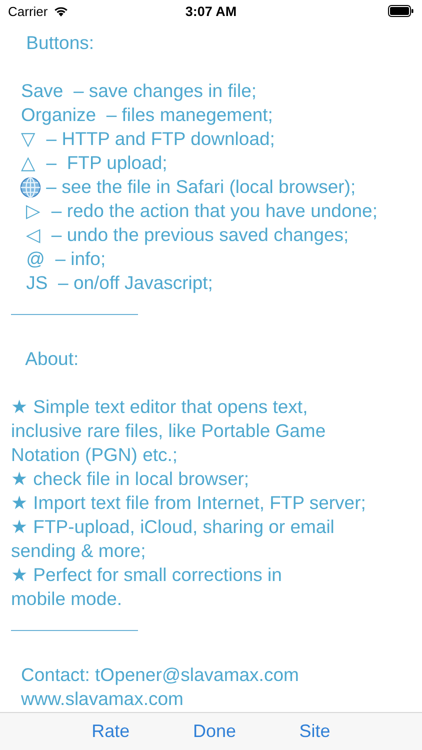  What do you see at coordinates (160, 407) in the screenshot?
I see `text-line: ★ Simple text editor that opens text,` at bounding box center [160, 407].